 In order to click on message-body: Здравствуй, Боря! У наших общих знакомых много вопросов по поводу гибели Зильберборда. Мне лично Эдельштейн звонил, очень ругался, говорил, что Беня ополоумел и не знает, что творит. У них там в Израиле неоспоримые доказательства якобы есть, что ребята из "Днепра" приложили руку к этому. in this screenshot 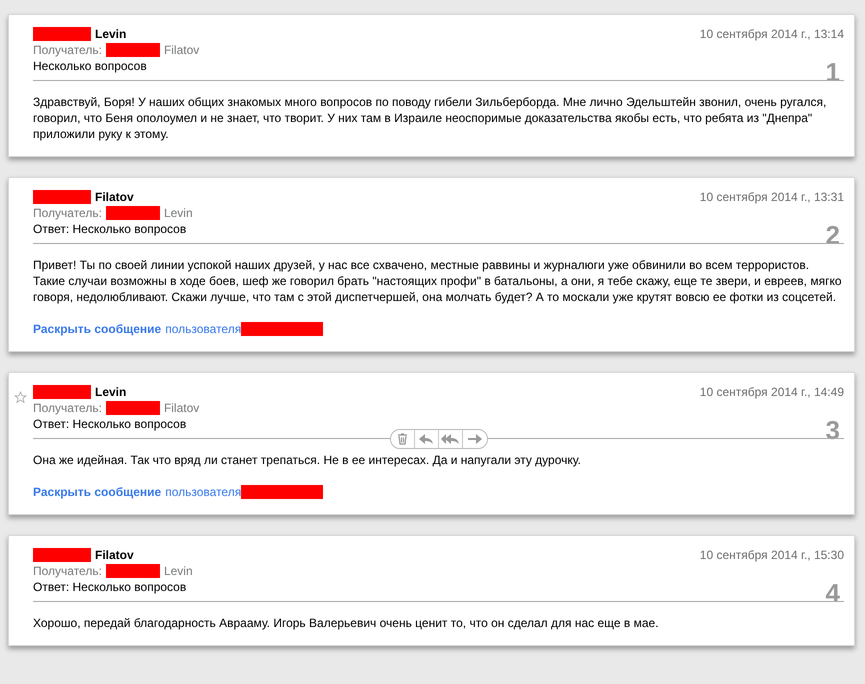, I will do `click(430, 118)`.